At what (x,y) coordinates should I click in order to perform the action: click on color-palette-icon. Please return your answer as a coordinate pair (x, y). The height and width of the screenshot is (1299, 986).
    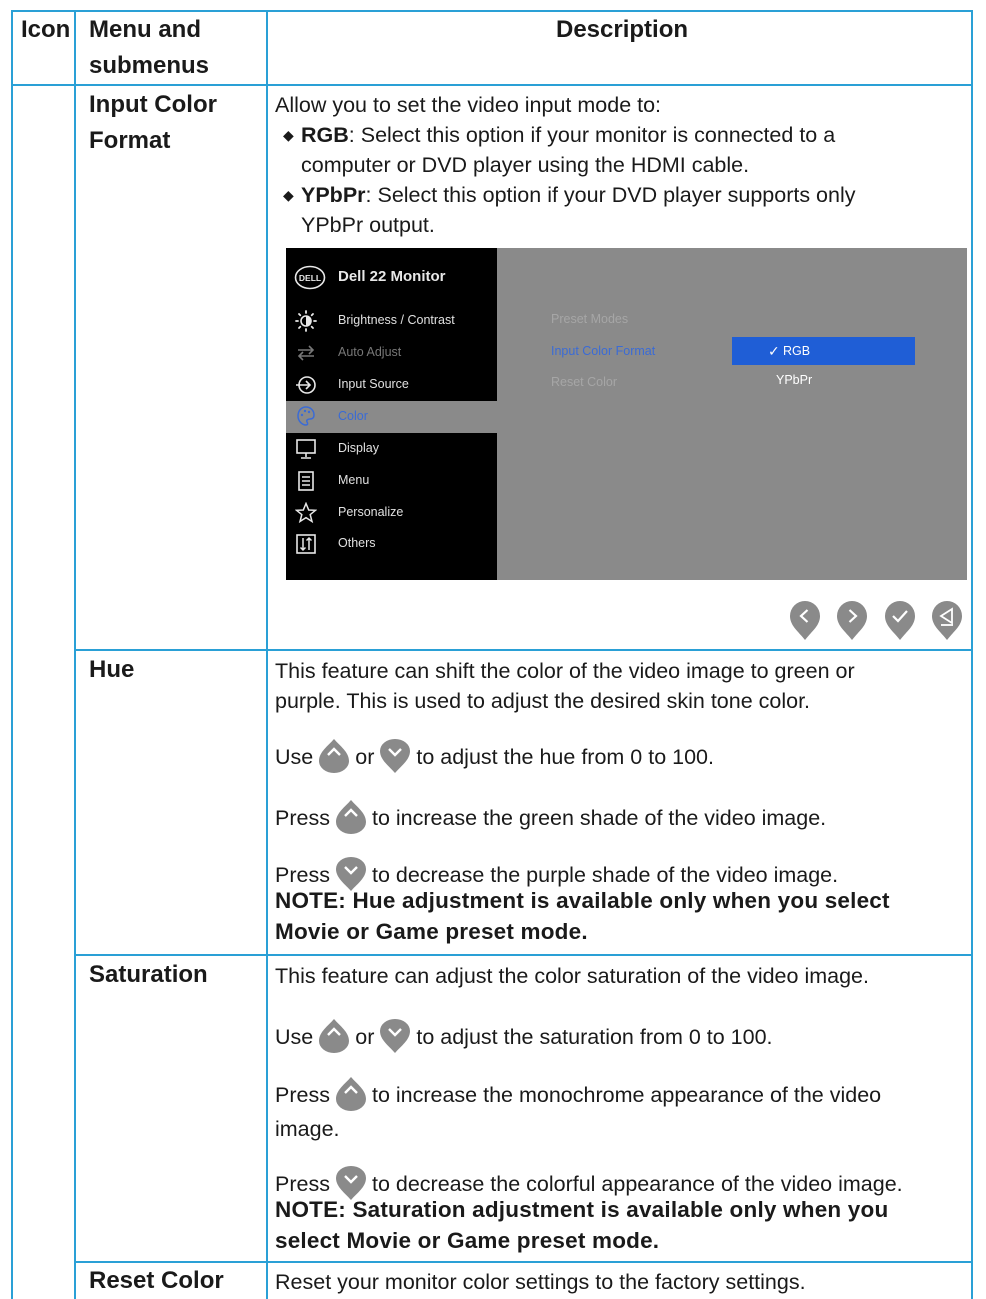
    Looking at the image, I should click on (306, 416).